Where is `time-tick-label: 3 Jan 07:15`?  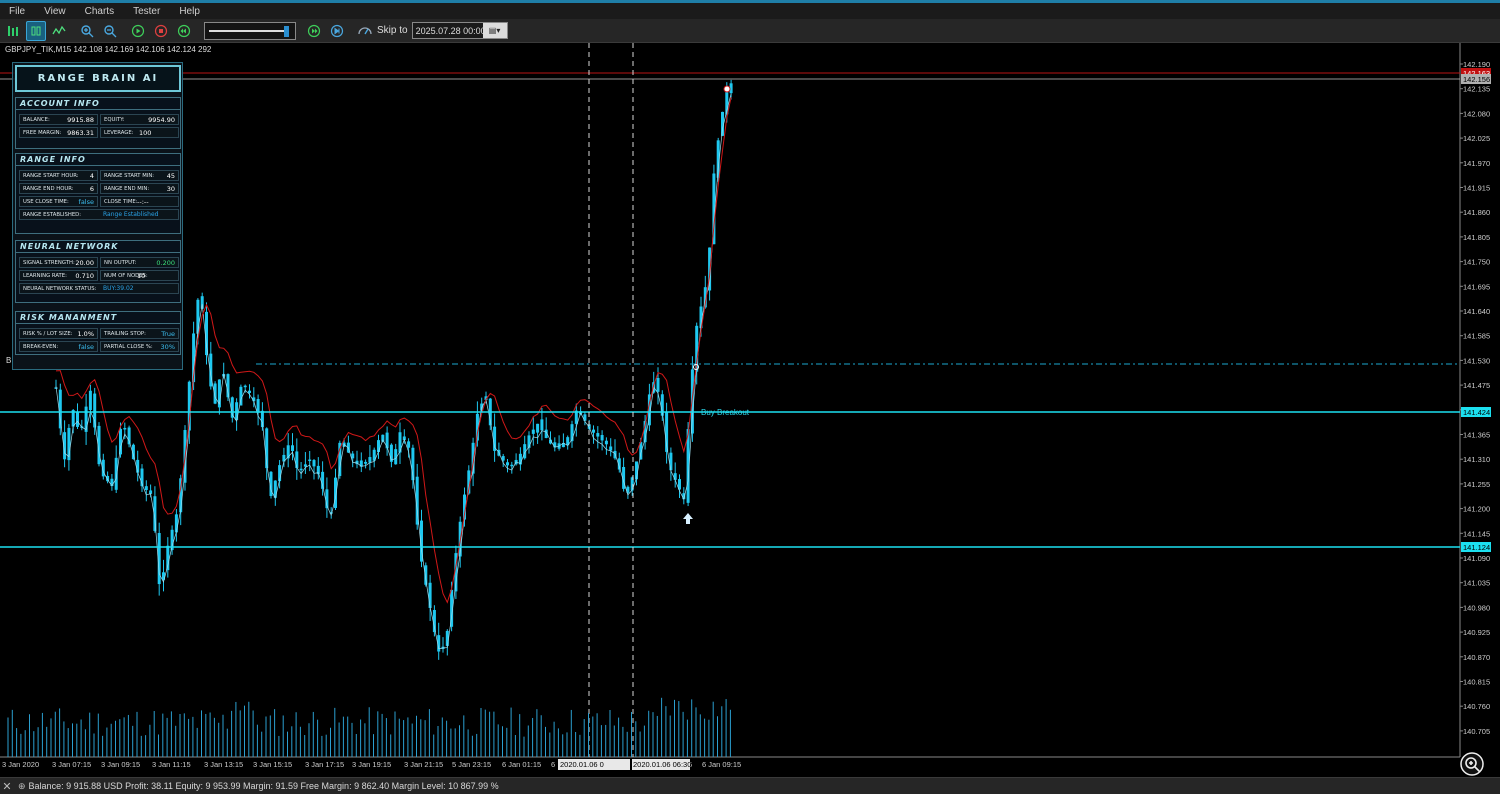
time-tick-label: 3 Jan 07:15 is located at coordinates (71, 764).